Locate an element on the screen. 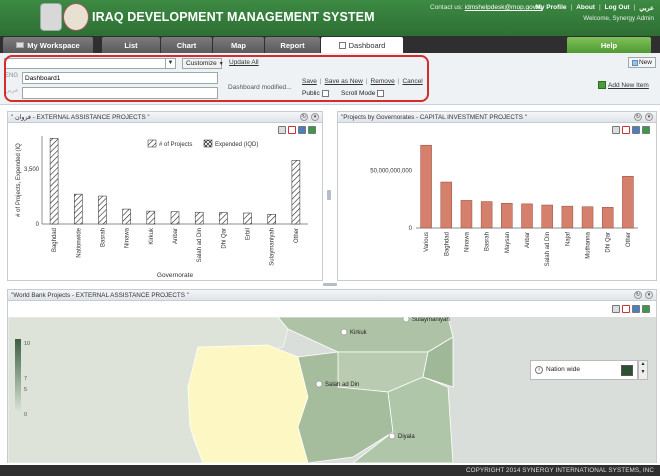 This screenshot has width=660, height=476. tab-report: Report is located at coordinates (292, 45).